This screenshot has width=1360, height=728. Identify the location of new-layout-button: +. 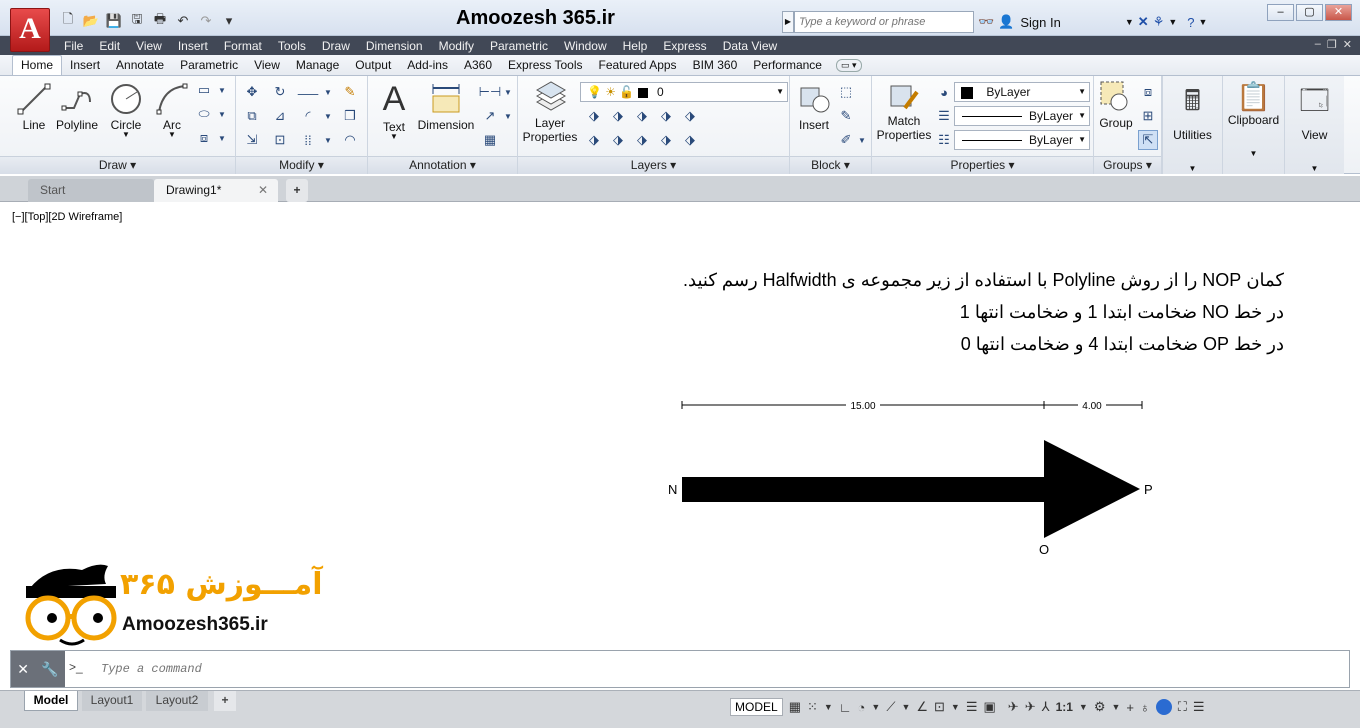
(225, 701).